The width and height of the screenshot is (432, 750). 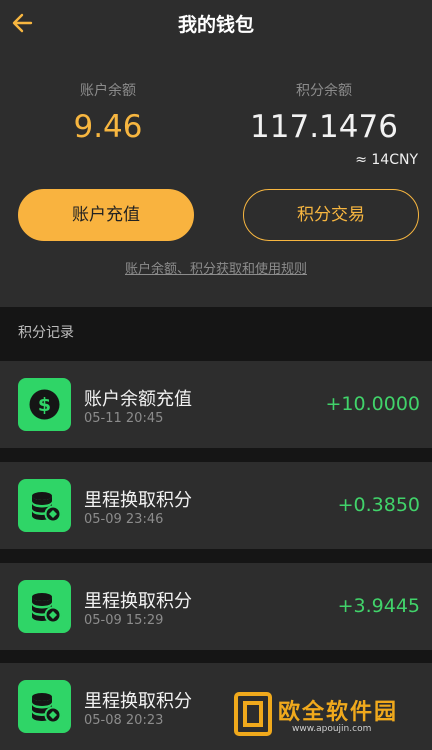 What do you see at coordinates (338, 712) in the screenshot?
I see `watermark-text: 欧全软件园` at bounding box center [338, 712].